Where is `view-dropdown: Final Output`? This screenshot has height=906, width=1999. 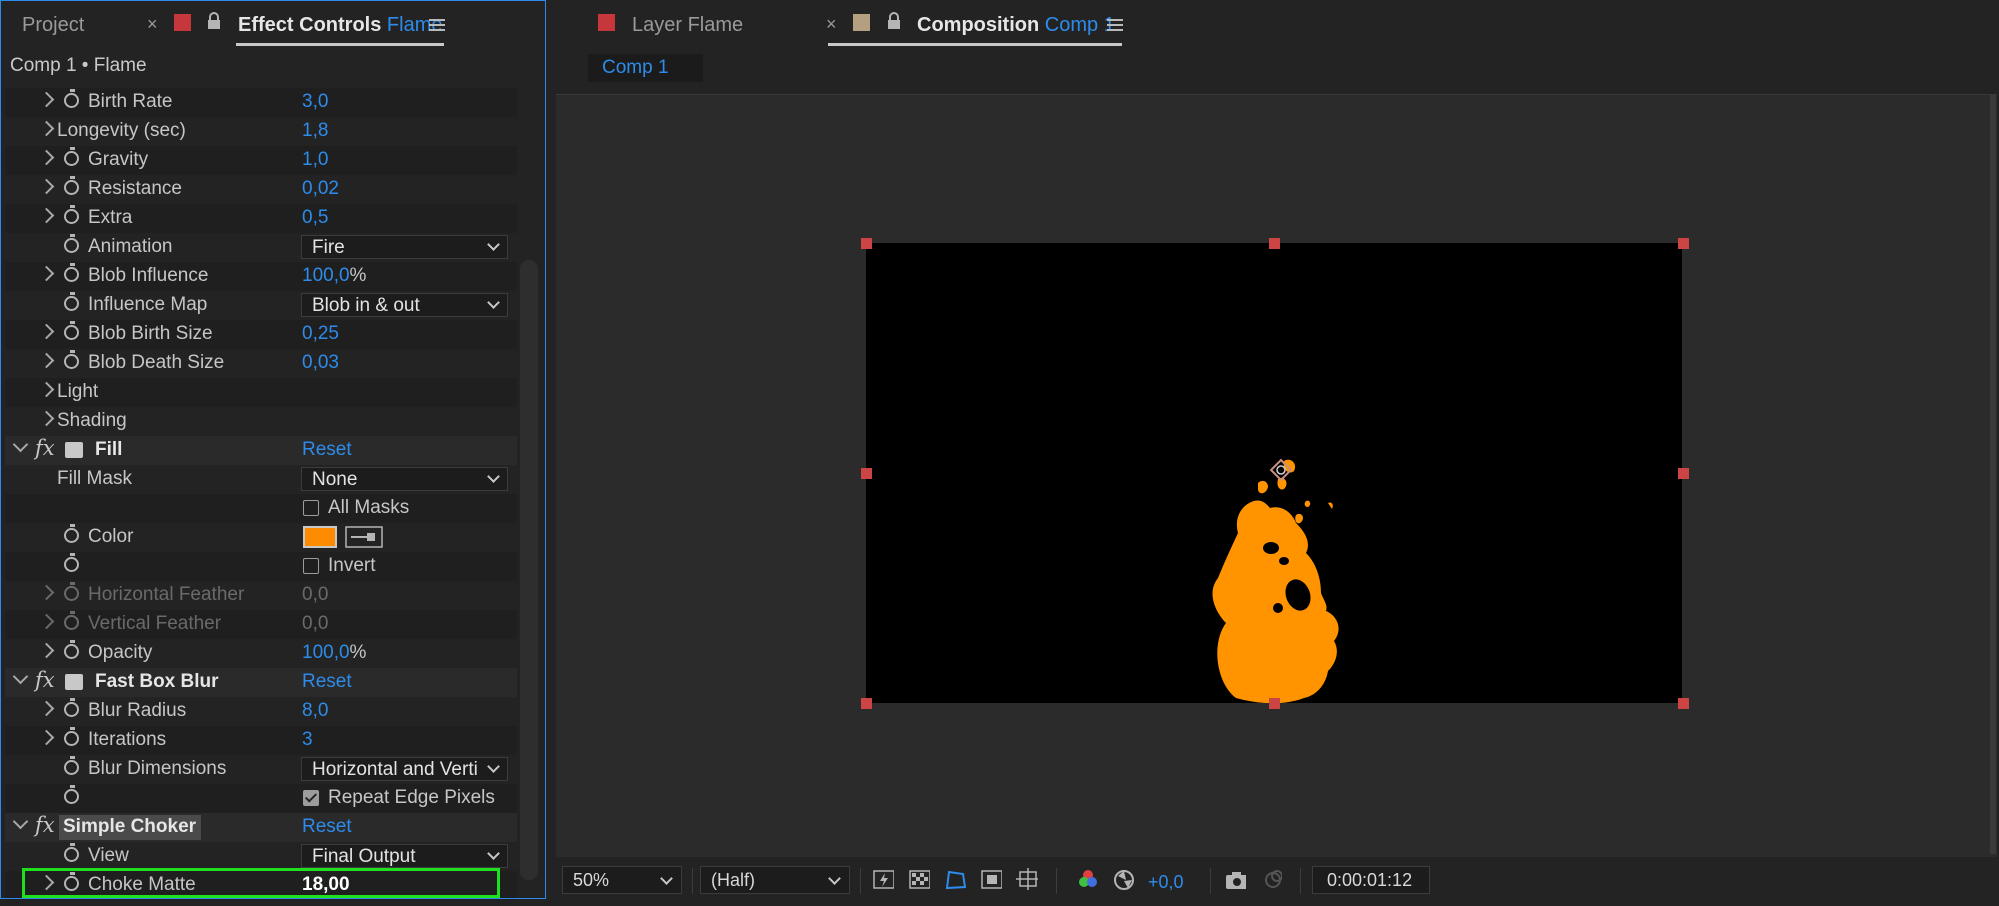 view-dropdown: Final Output is located at coordinates (404, 856).